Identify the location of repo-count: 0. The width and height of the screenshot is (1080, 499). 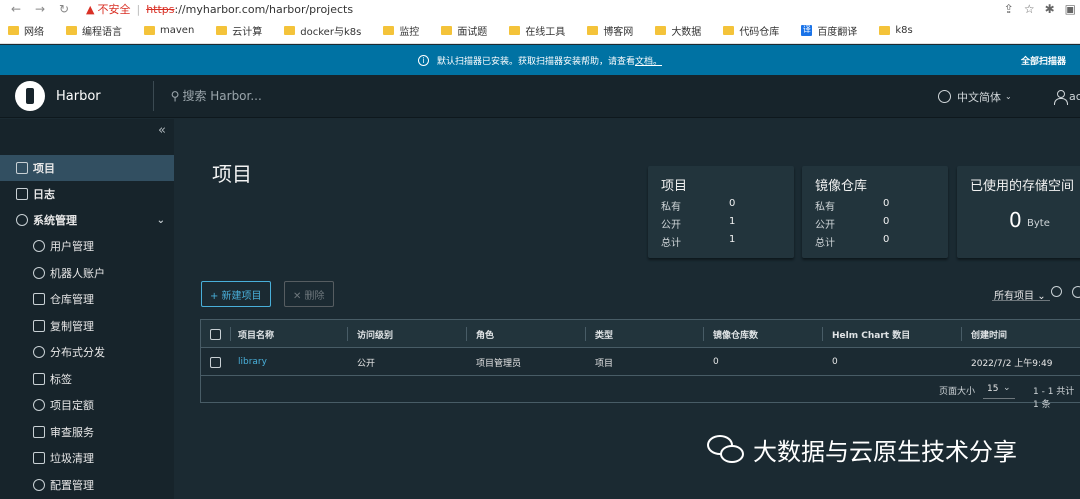
(716, 362).